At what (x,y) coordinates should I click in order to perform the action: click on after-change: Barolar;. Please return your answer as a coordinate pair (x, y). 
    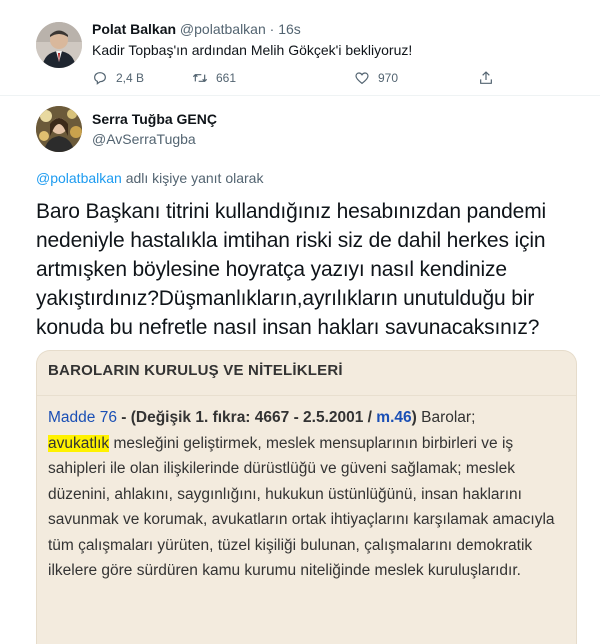
    Looking at the image, I should click on (446, 417).